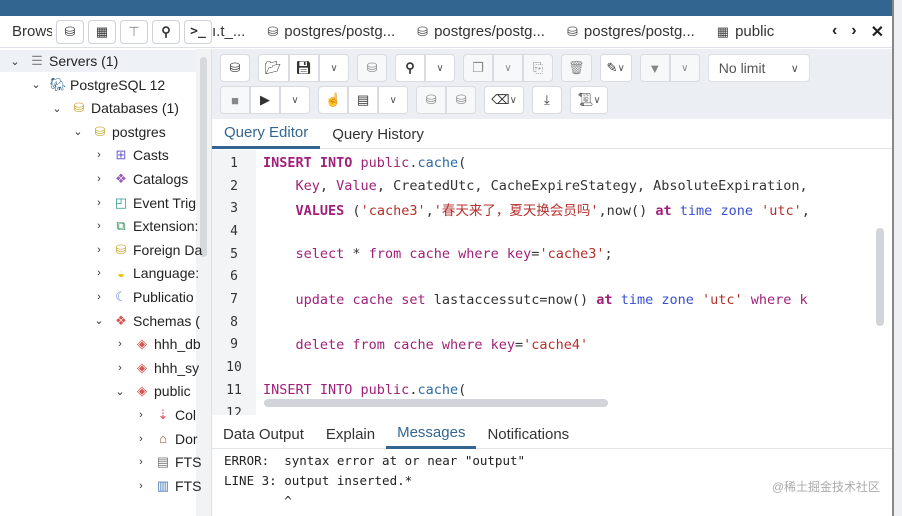  I want to click on tab-query-editor: Query Editor, so click(266, 134).